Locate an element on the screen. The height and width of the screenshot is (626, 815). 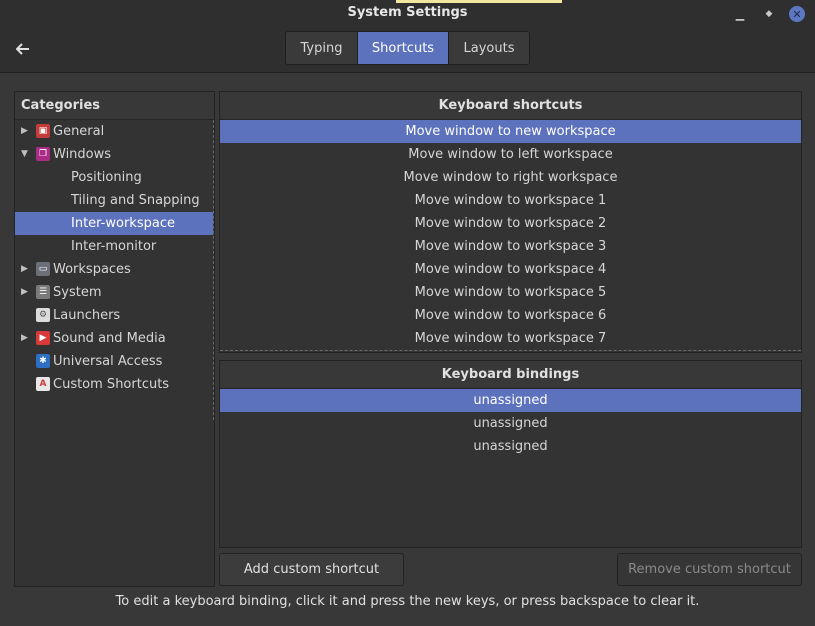
remove-custom-shortcut-button: Remove custom shortcut is located at coordinates (709, 569).